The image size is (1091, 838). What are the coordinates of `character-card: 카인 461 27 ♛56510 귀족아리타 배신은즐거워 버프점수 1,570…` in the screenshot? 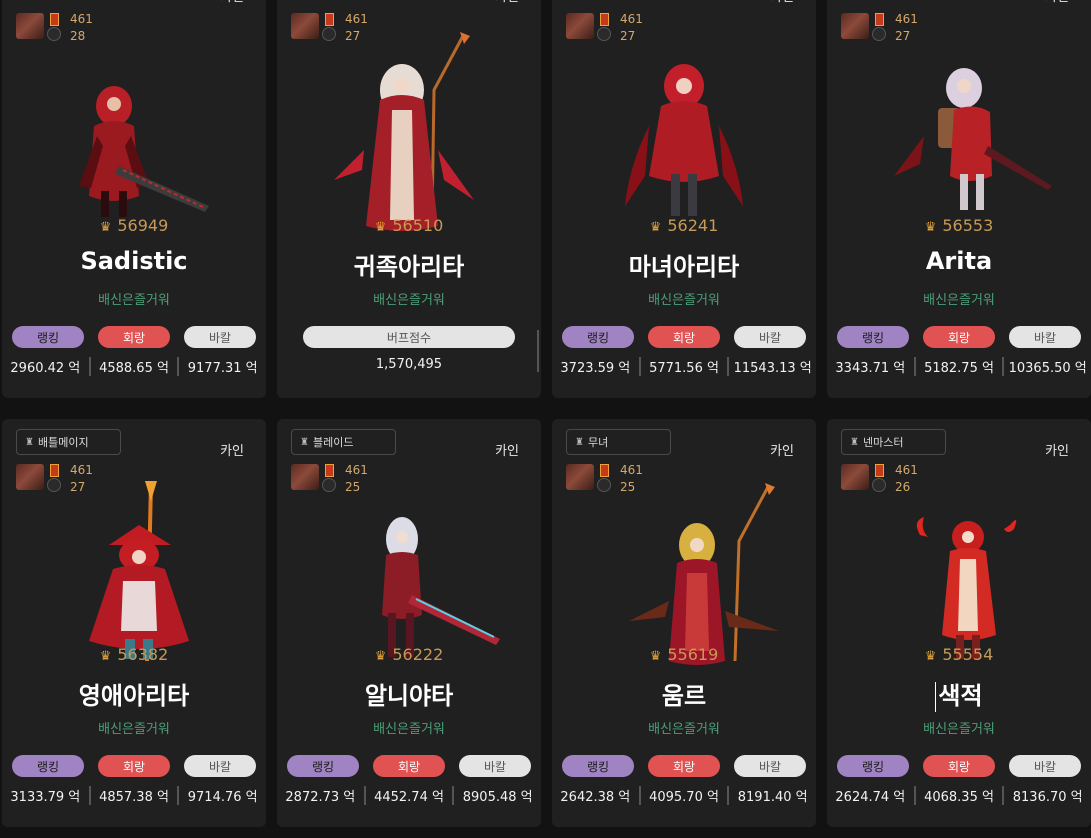 It's located at (409, 199).